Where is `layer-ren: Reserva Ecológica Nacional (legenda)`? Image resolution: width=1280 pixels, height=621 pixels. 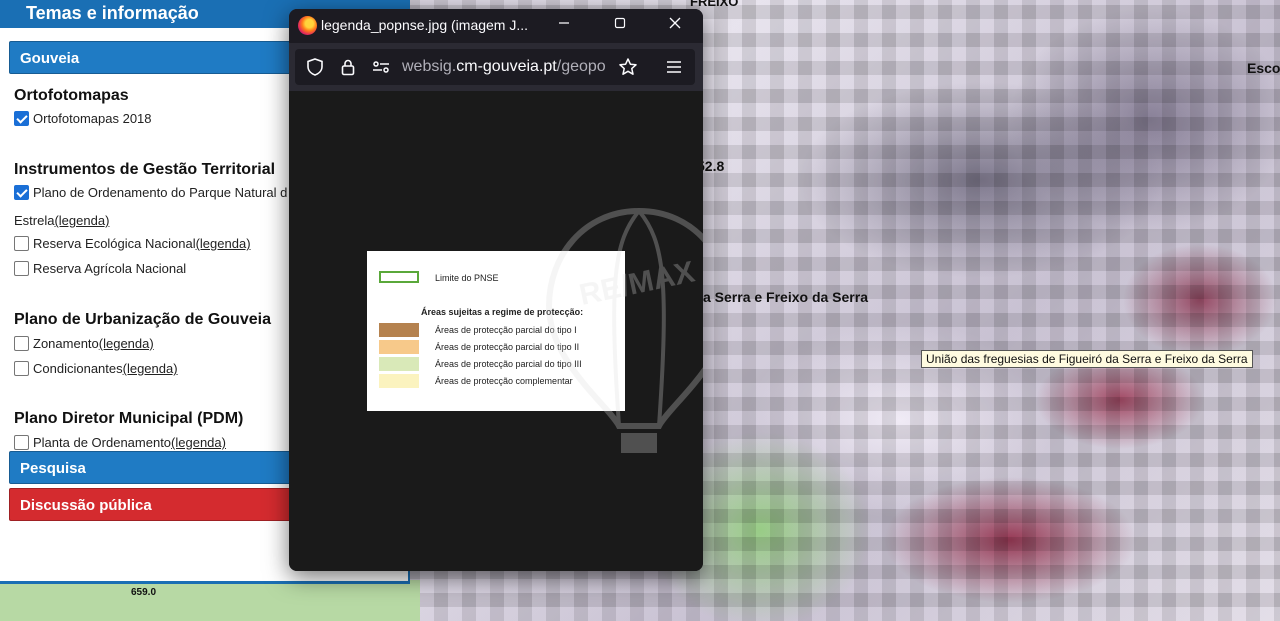 layer-ren: Reserva Ecológica Nacional (legenda) is located at coordinates (132, 243).